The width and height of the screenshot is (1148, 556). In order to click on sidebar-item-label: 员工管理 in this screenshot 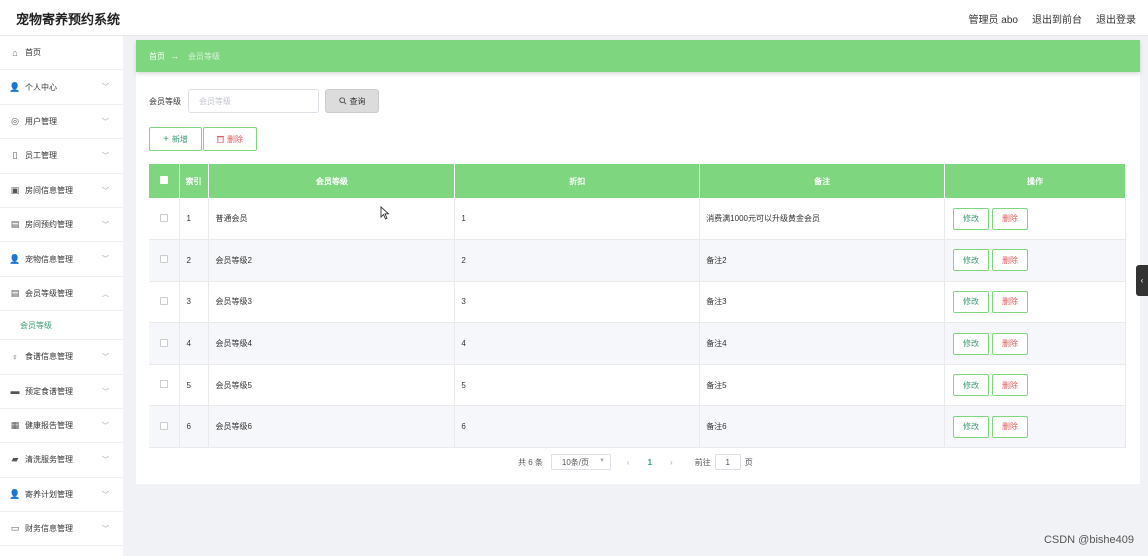, I will do `click(41, 156)`.